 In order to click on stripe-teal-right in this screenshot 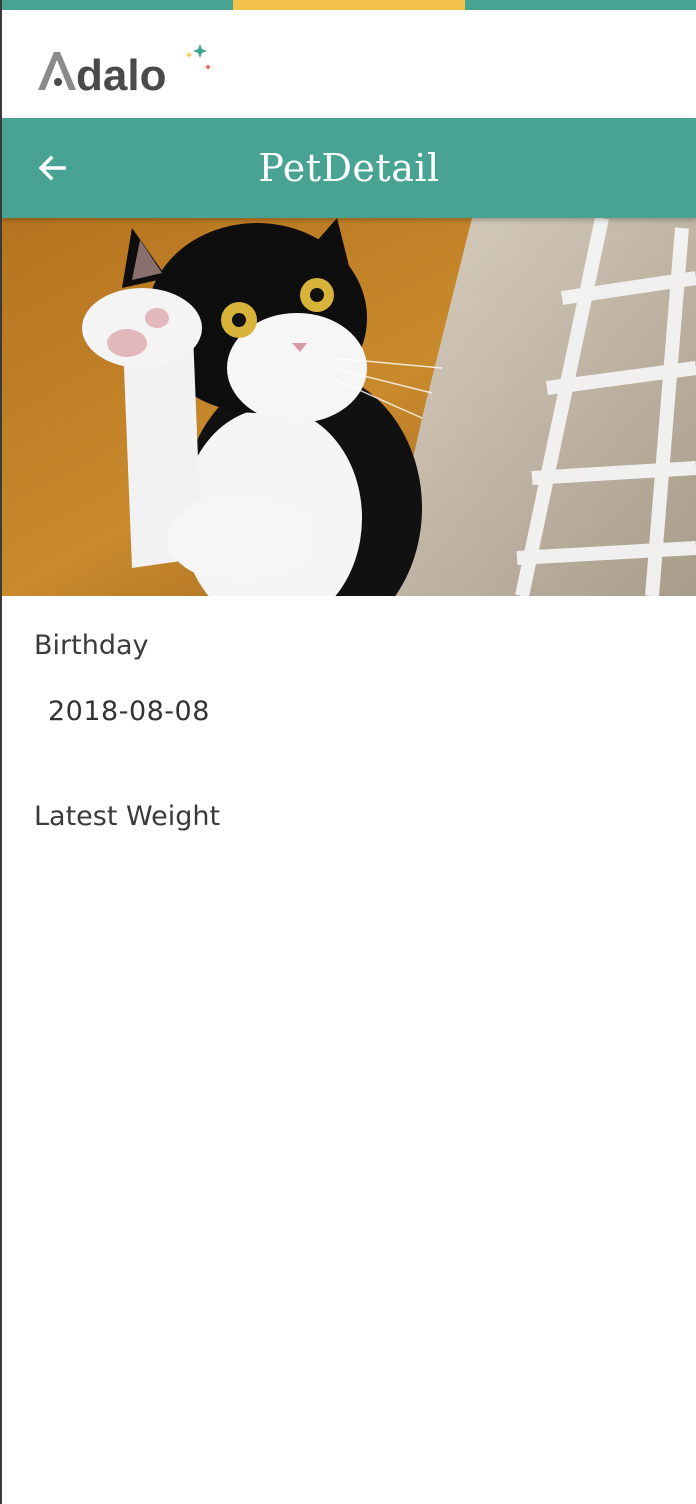, I will do `click(580, 5)`.